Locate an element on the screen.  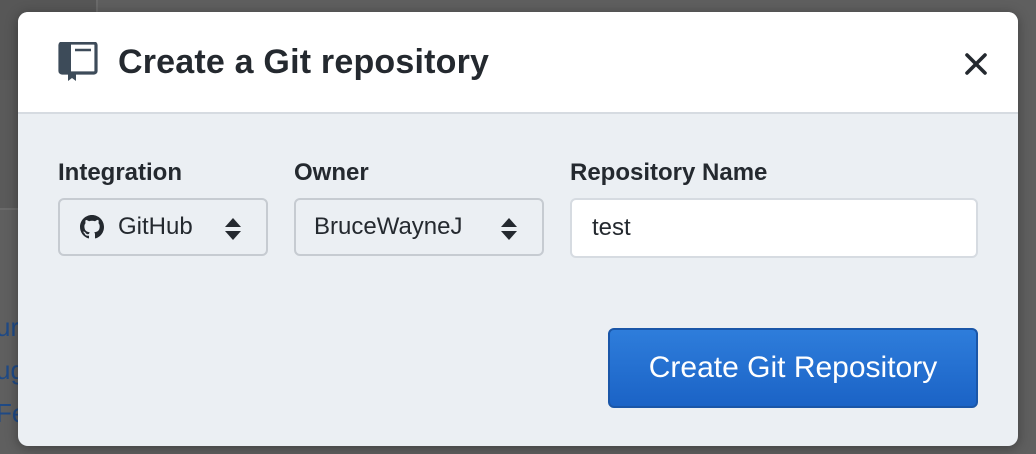
integration-select: GitHub is located at coordinates (163, 227).